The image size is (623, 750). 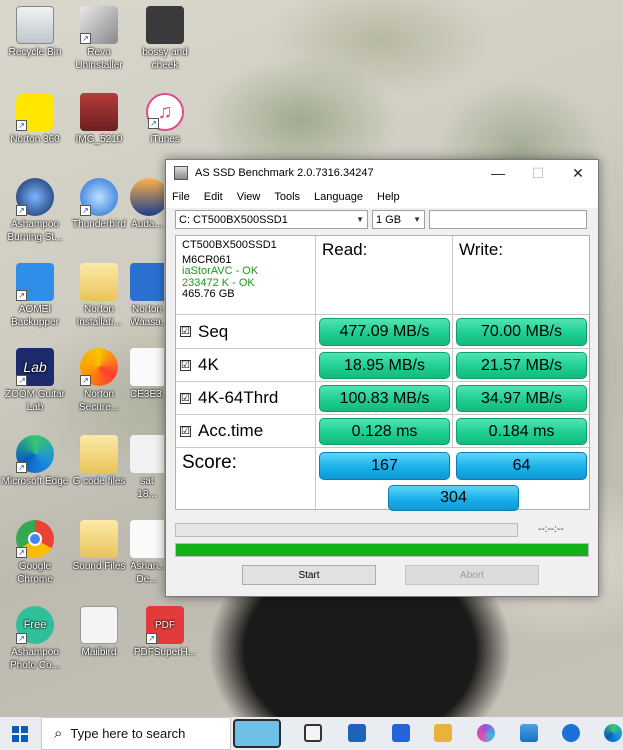 What do you see at coordinates (99, 546) in the screenshot?
I see `desktop-icon-sound-files: Sound Files` at bounding box center [99, 546].